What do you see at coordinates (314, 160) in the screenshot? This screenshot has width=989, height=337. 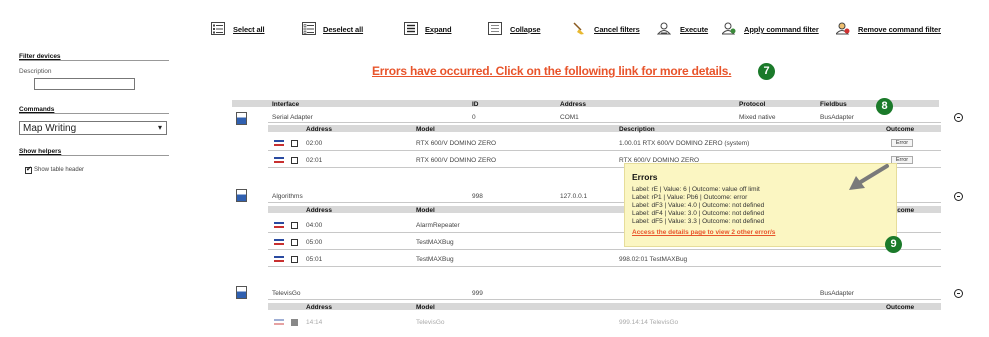 I see `row-address: 02:01` at bounding box center [314, 160].